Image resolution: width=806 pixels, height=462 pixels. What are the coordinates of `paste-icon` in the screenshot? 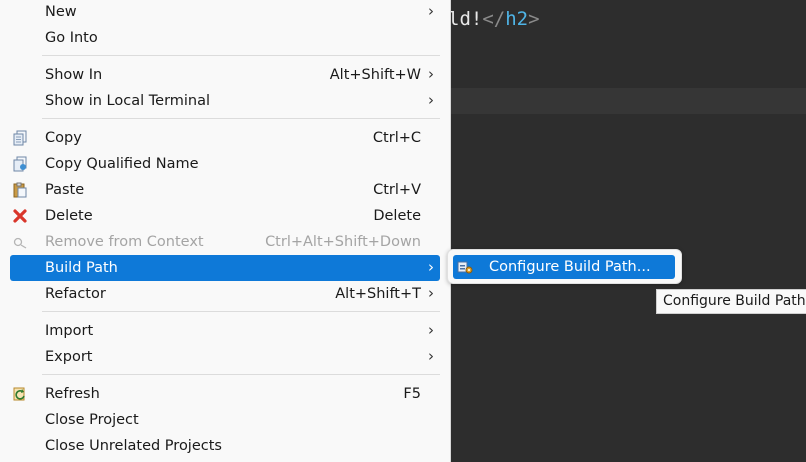 It's located at (20, 190).